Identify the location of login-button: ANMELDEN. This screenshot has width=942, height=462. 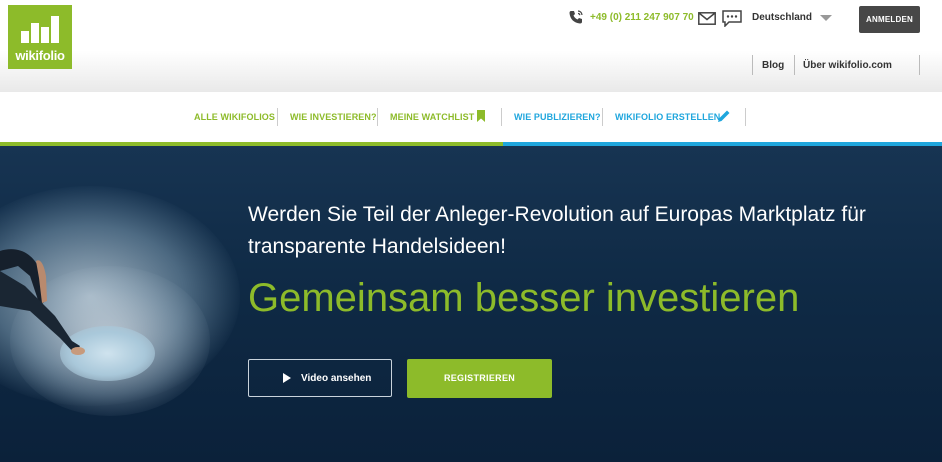
(889, 19).